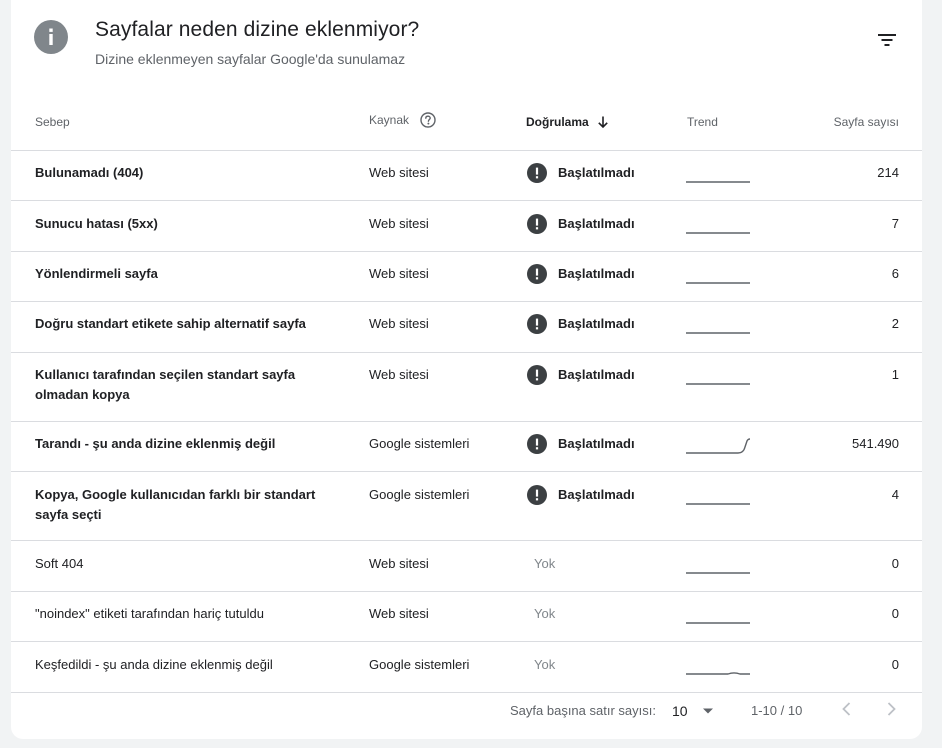 Image resolution: width=942 pixels, height=748 pixels. What do you see at coordinates (583, 710) in the screenshot?
I see `rows-per-page-label: Sayfa başına satır sayısı:` at bounding box center [583, 710].